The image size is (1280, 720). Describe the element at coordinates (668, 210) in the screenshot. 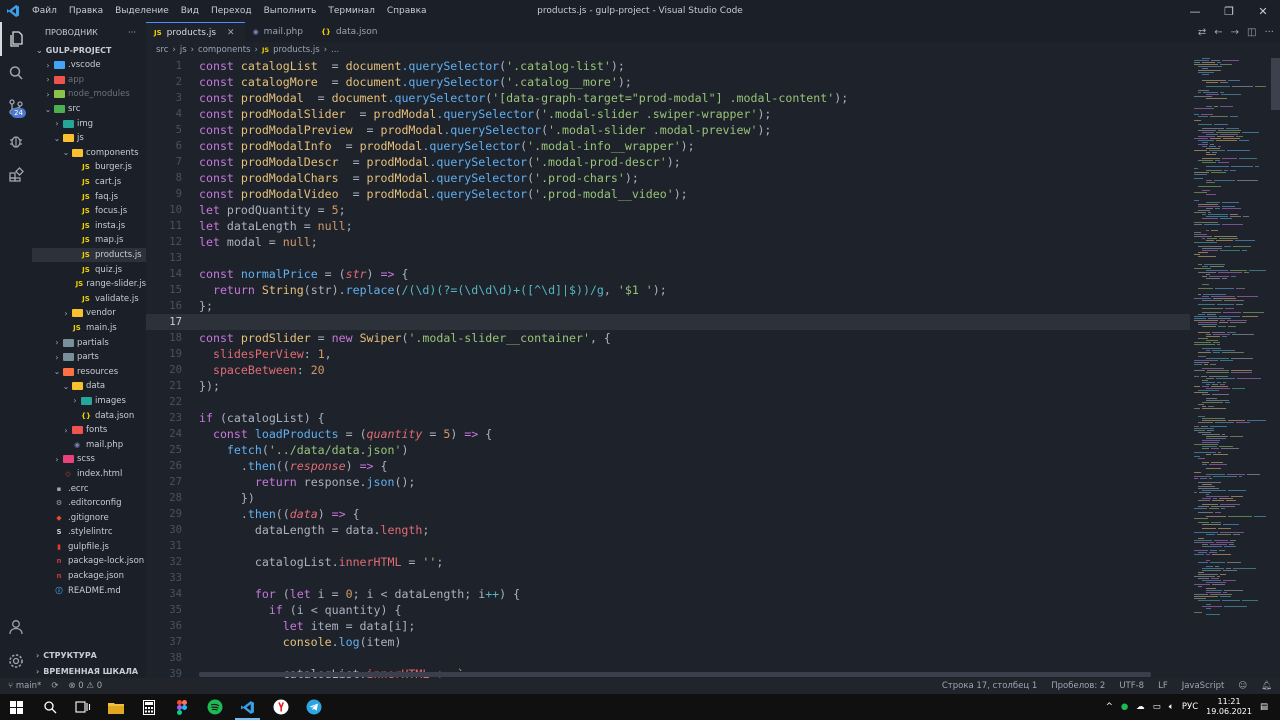

I see `code-line: 10 let prodQuantity = 5;` at that location.